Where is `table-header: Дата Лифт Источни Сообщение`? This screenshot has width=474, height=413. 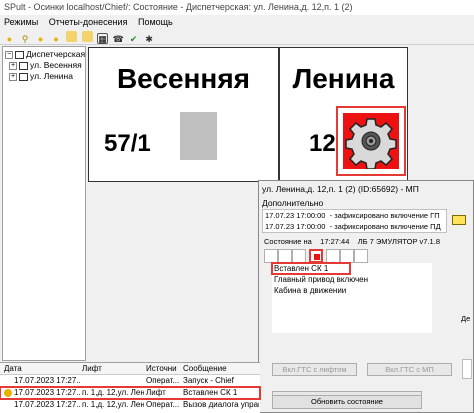 table-header: Дата Лифт Источни Сообщение is located at coordinates (130, 369).